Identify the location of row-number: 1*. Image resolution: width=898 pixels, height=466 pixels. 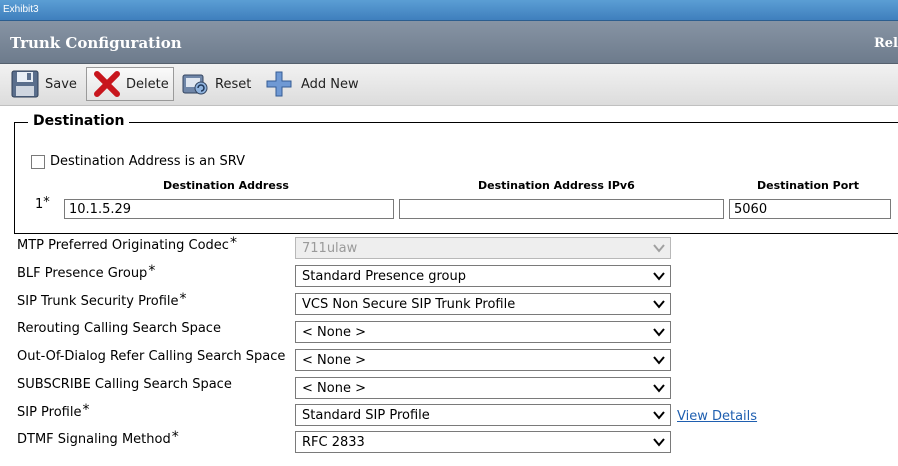
(42, 203).